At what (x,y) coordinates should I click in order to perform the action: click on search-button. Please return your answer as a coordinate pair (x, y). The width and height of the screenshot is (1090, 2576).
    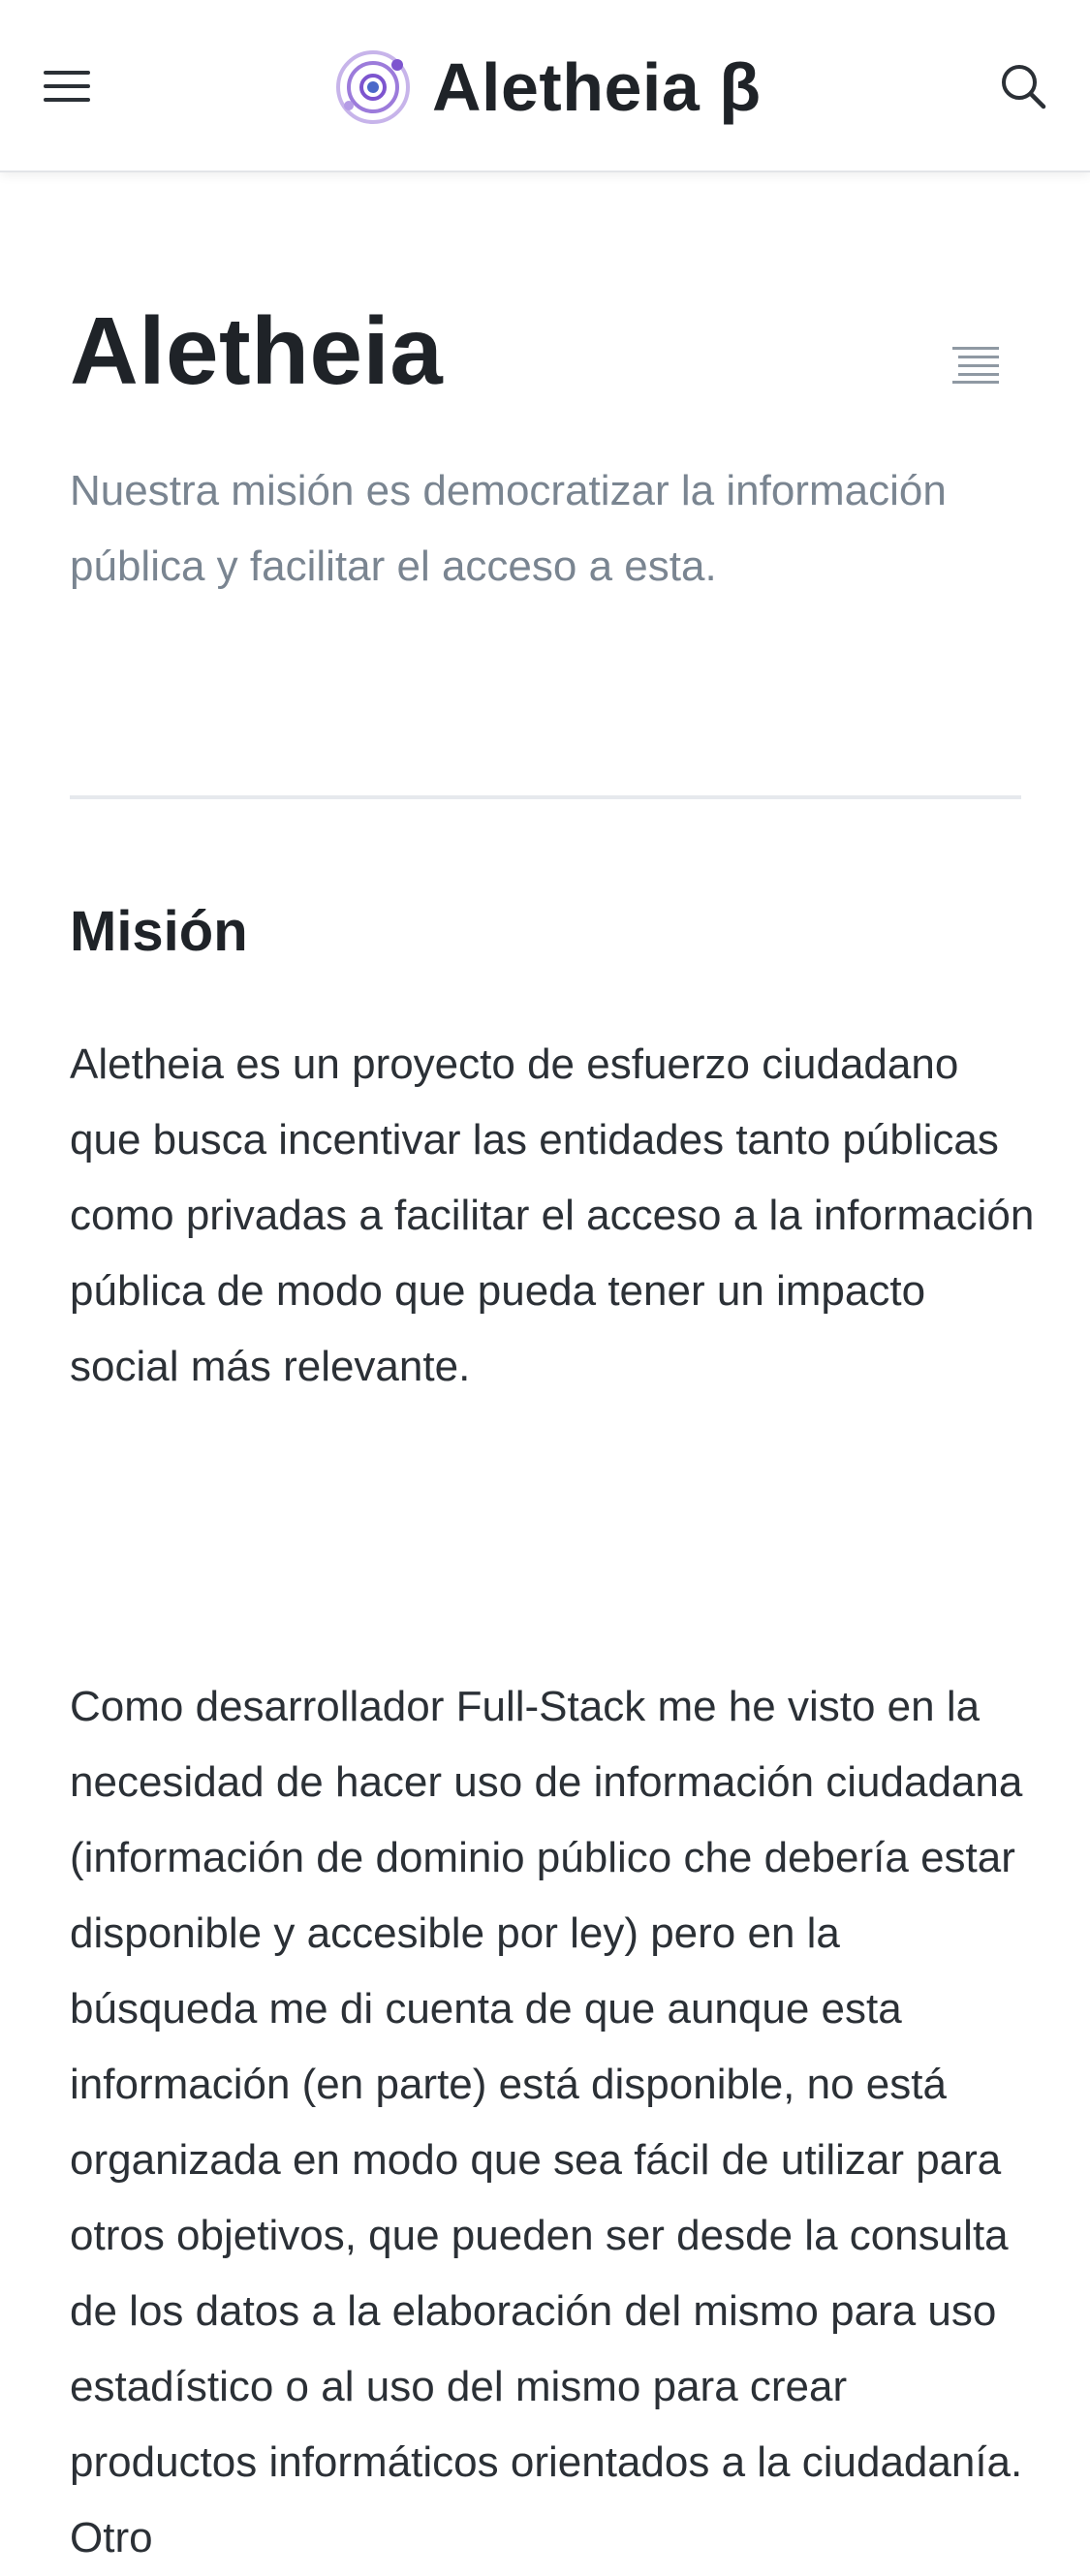
    Looking at the image, I should click on (1023, 86).